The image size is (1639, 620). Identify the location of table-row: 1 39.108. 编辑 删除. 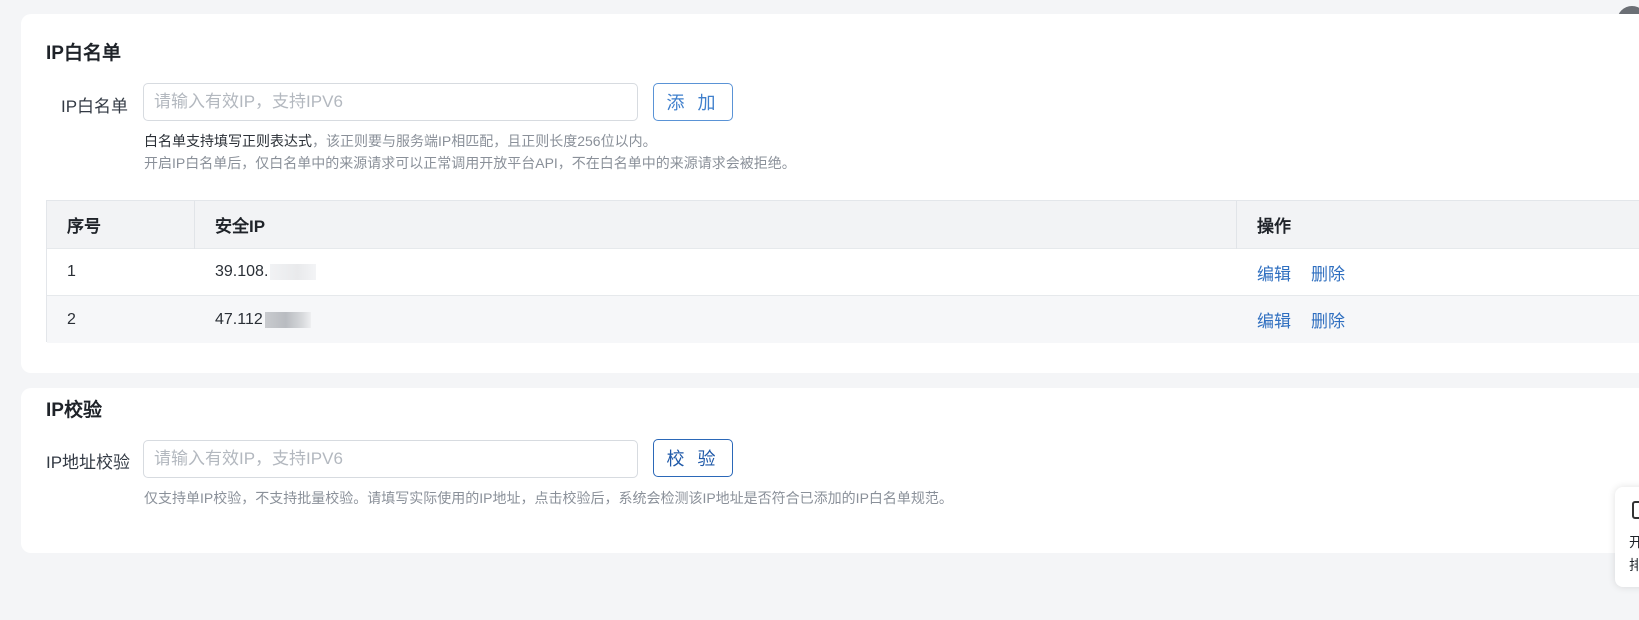
(843, 272).